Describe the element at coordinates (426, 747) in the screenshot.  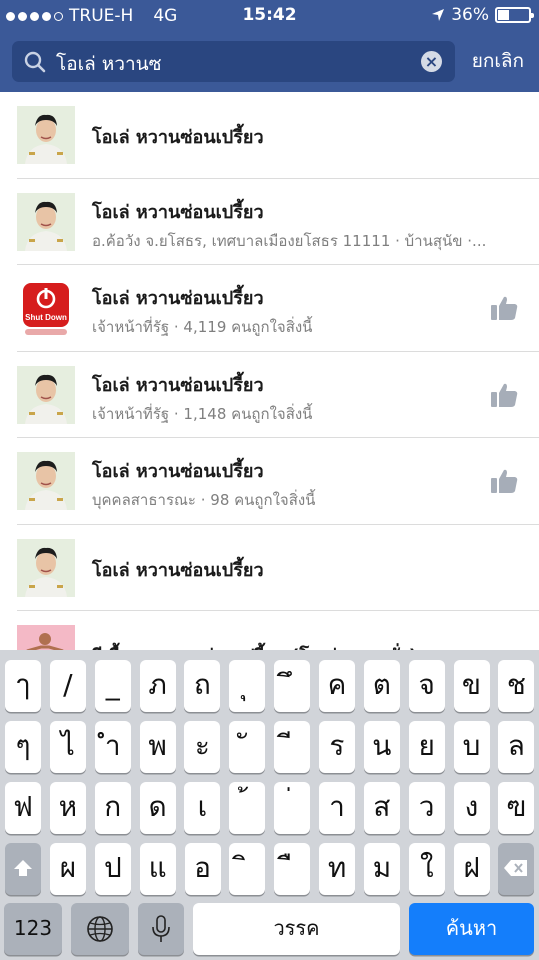
I see `key-row2: ย` at that location.